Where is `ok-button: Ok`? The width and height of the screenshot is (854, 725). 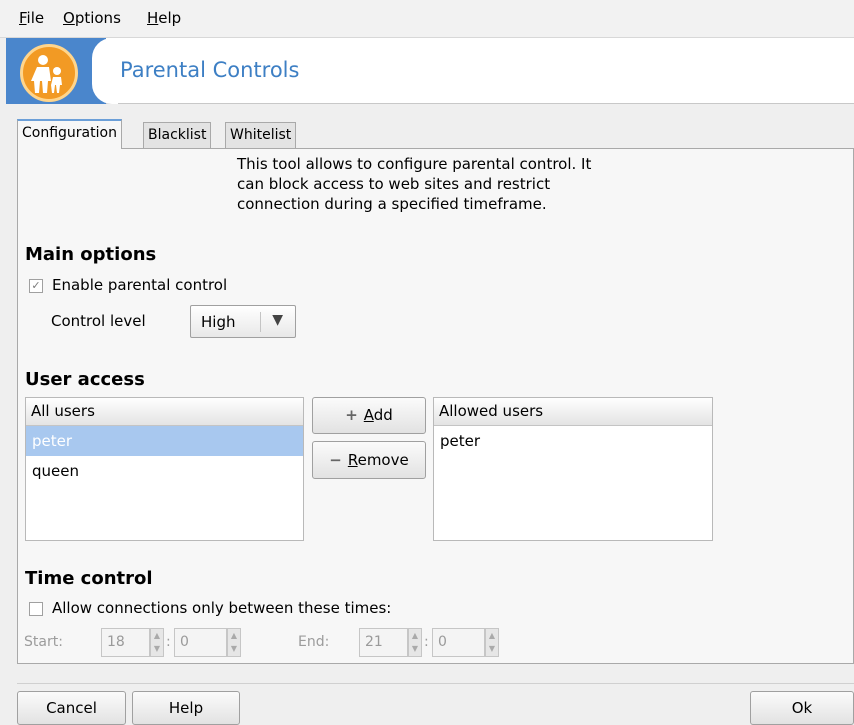 ok-button: Ok is located at coordinates (802, 708).